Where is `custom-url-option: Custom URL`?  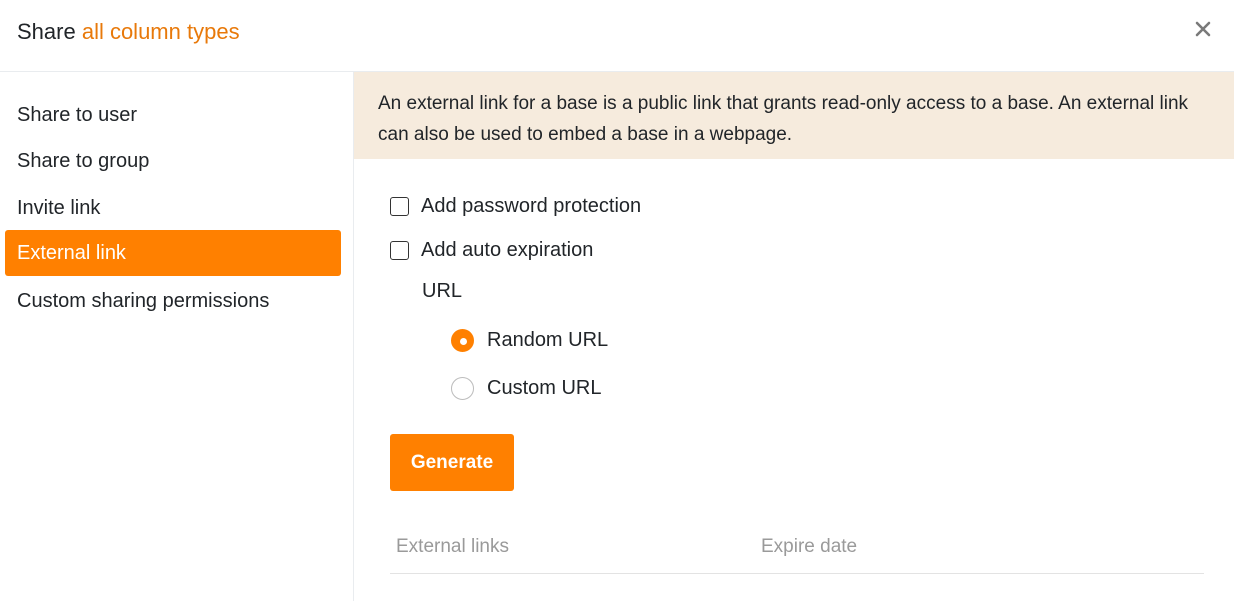 custom-url-option: Custom URL is located at coordinates (526, 388).